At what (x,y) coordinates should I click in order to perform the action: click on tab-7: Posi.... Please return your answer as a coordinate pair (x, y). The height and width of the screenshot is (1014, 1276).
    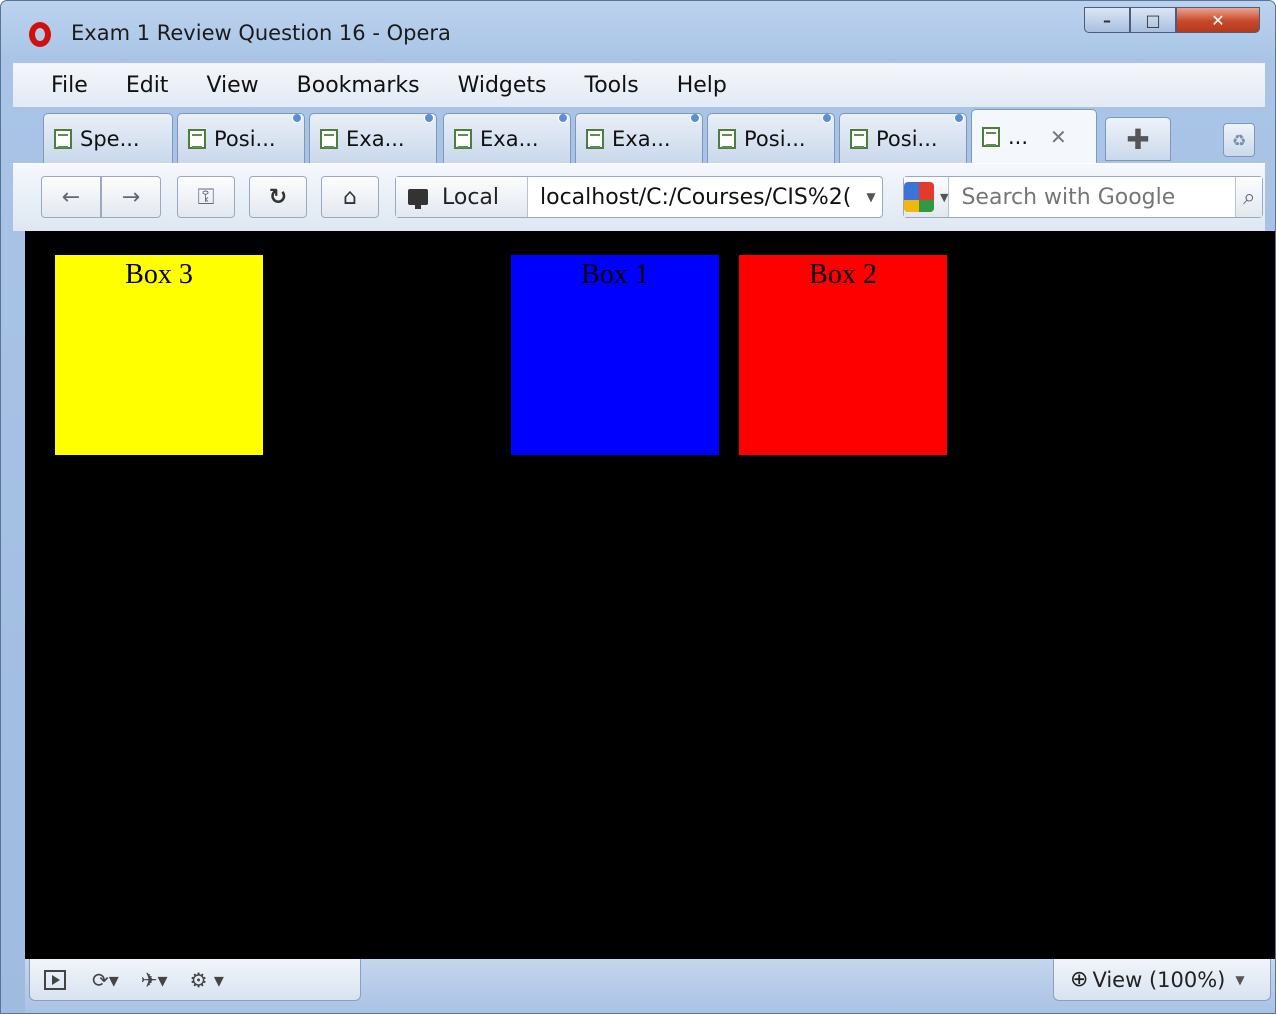
    Looking at the image, I should click on (903, 138).